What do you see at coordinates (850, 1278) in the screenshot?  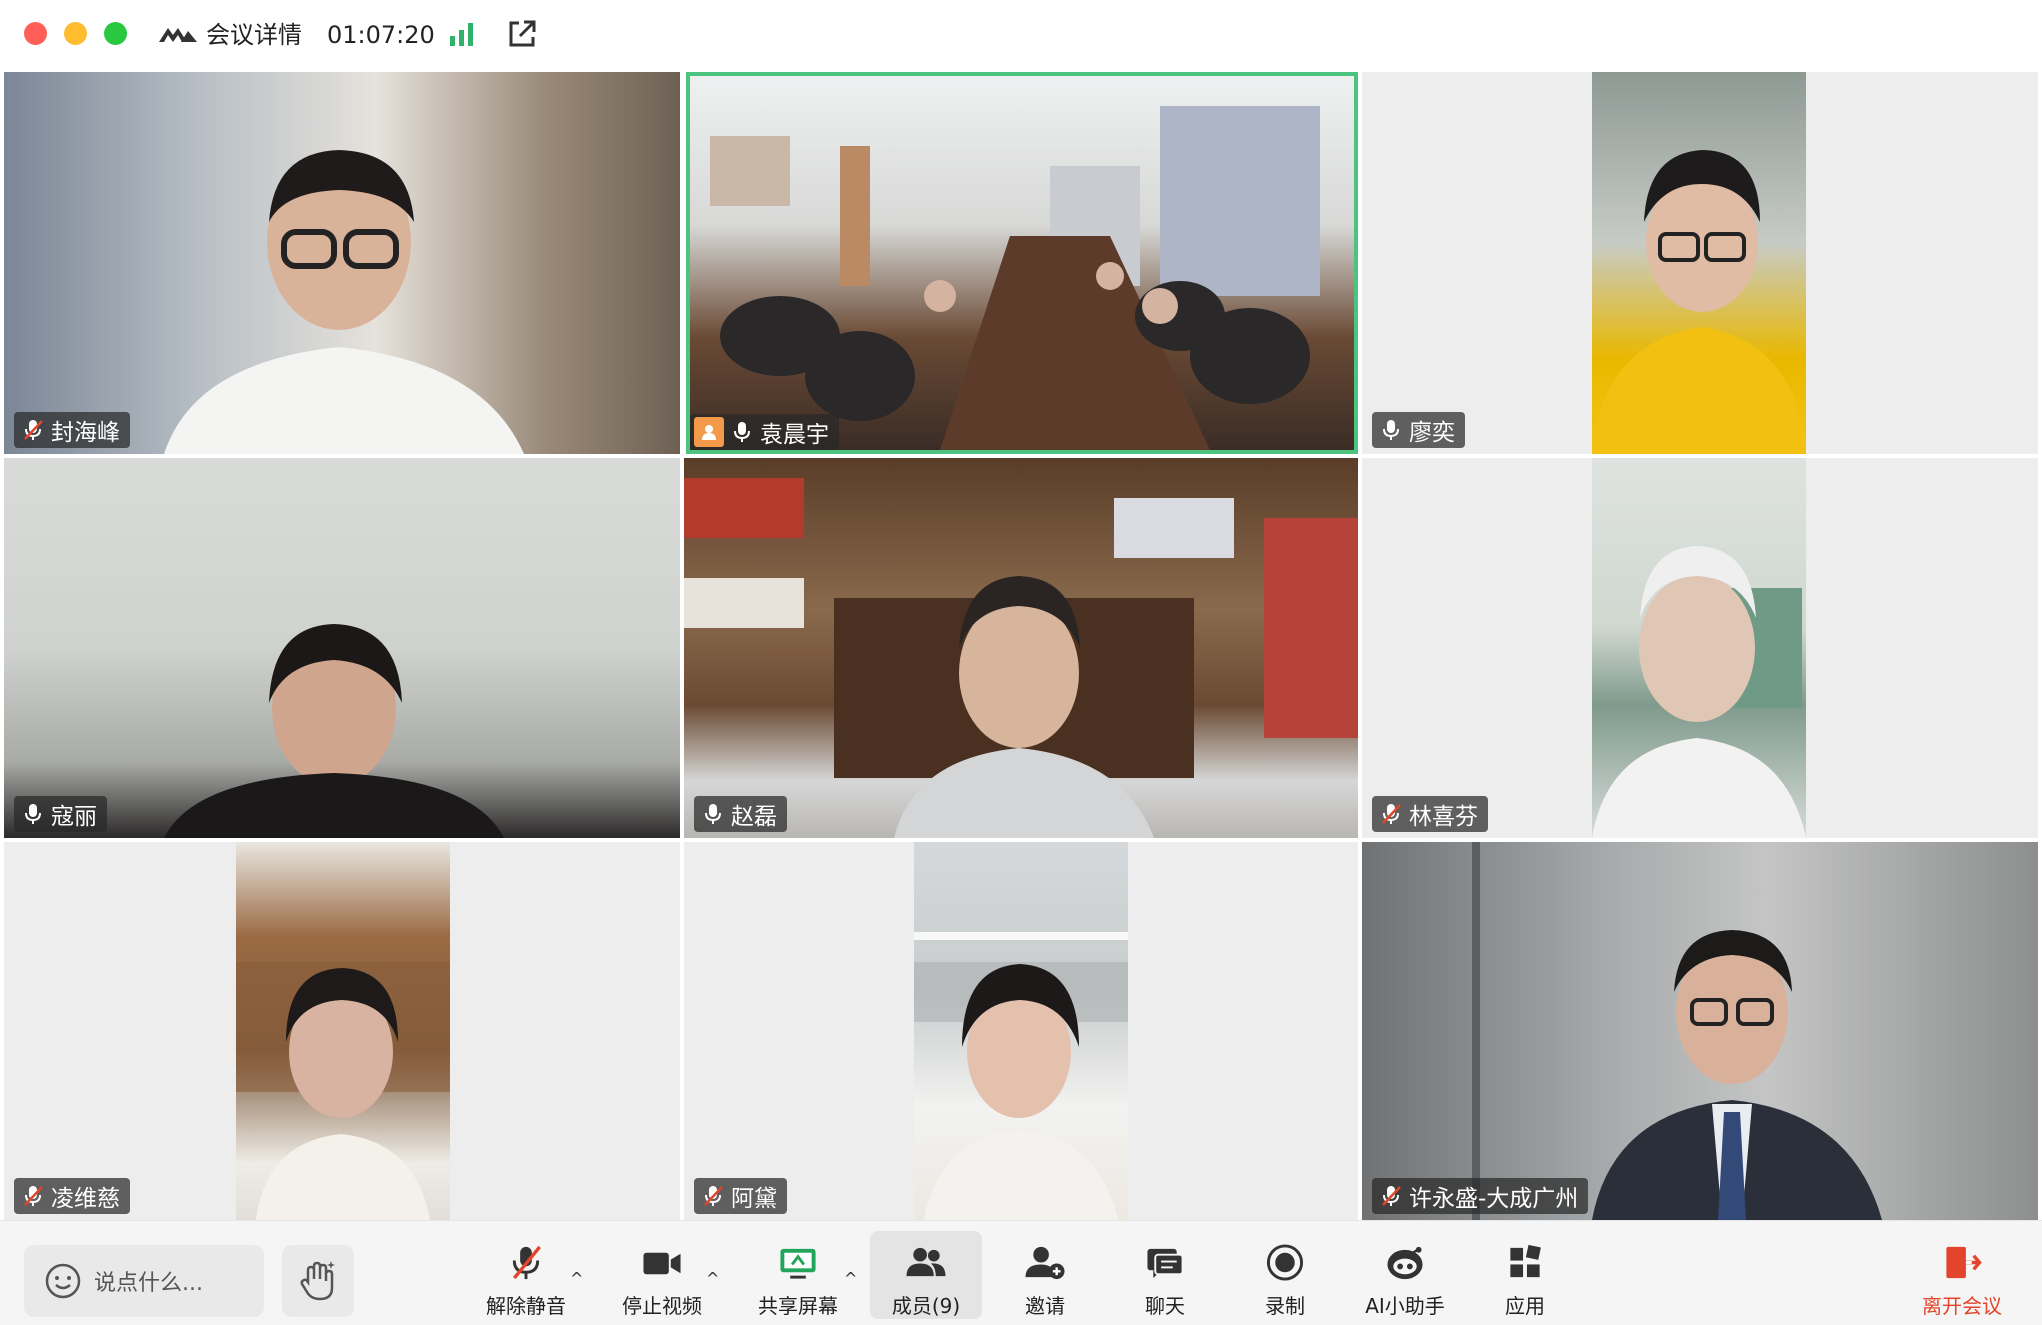 I see `share-options-chevron-icon: ^` at bounding box center [850, 1278].